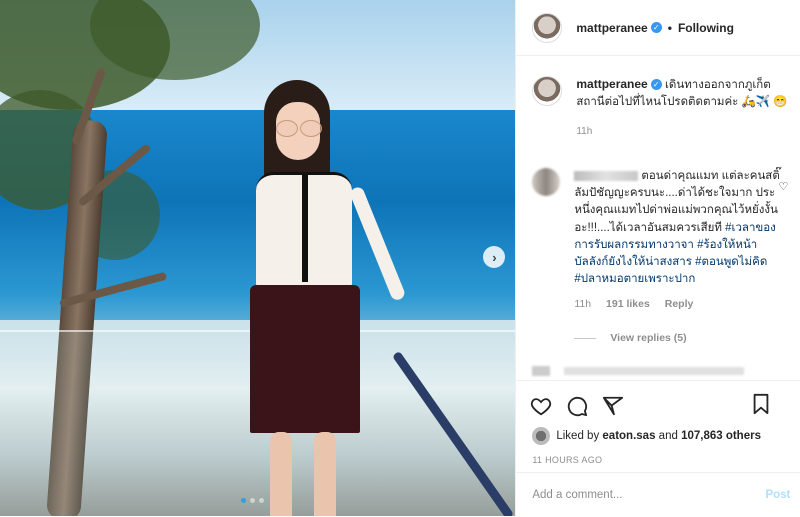  Describe the element at coordinates (606, 175) in the screenshot. I see `blurred-username` at that location.